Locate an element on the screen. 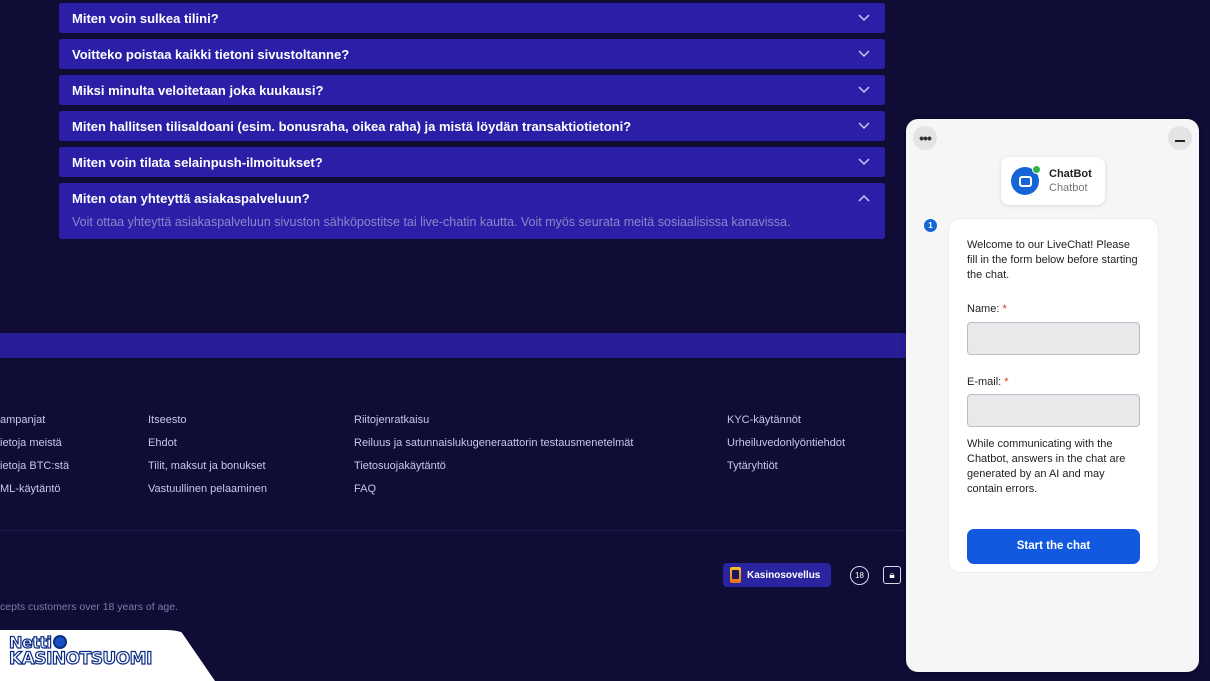 Image resolution: width=1210 pixels, height=681 pixels. age-notice: cepts customers over 18 years of age. is located at coordinates (89, 607).